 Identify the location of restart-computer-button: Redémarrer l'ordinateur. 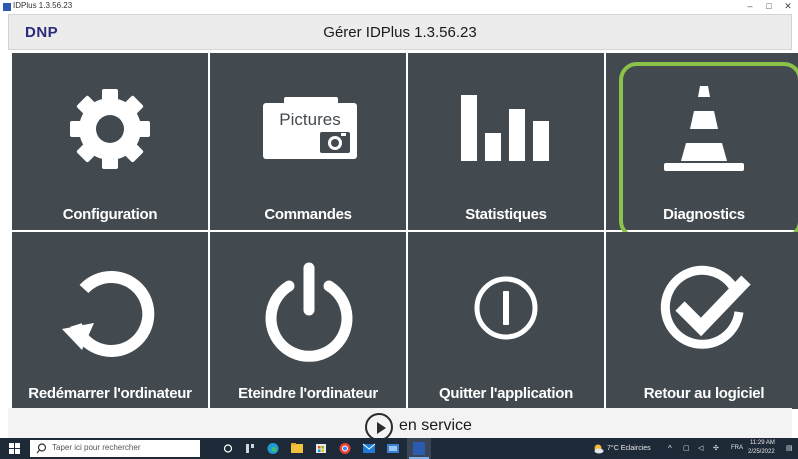
(110, 320).